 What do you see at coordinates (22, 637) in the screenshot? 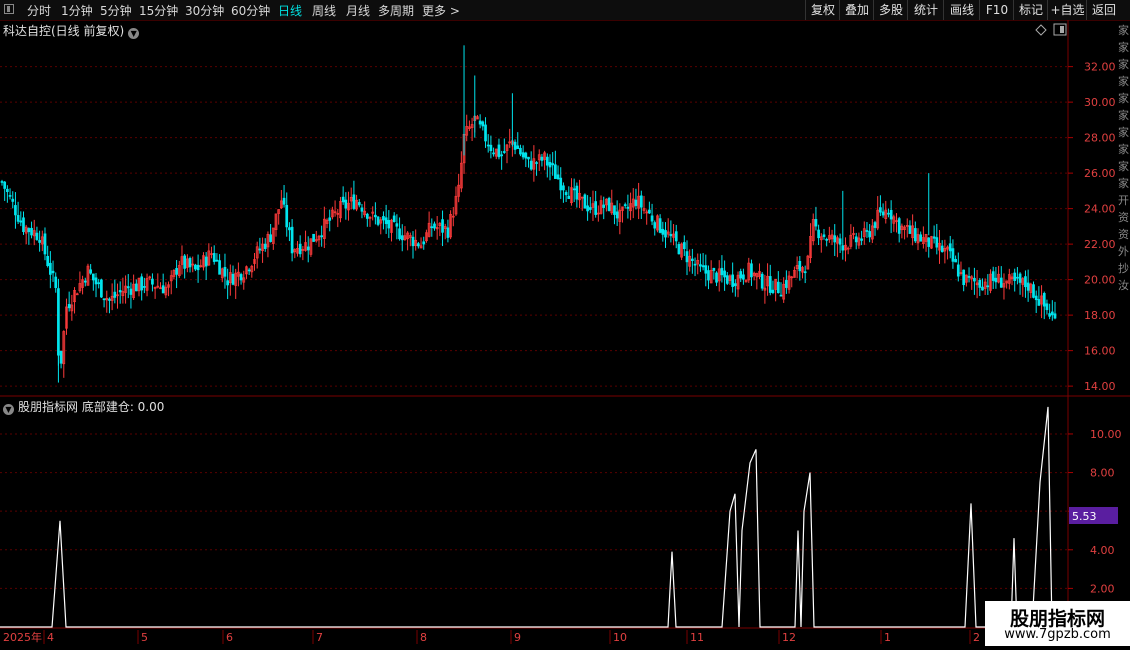
I see `x-axis-label: 2025年` at bounding box center [22, 637].